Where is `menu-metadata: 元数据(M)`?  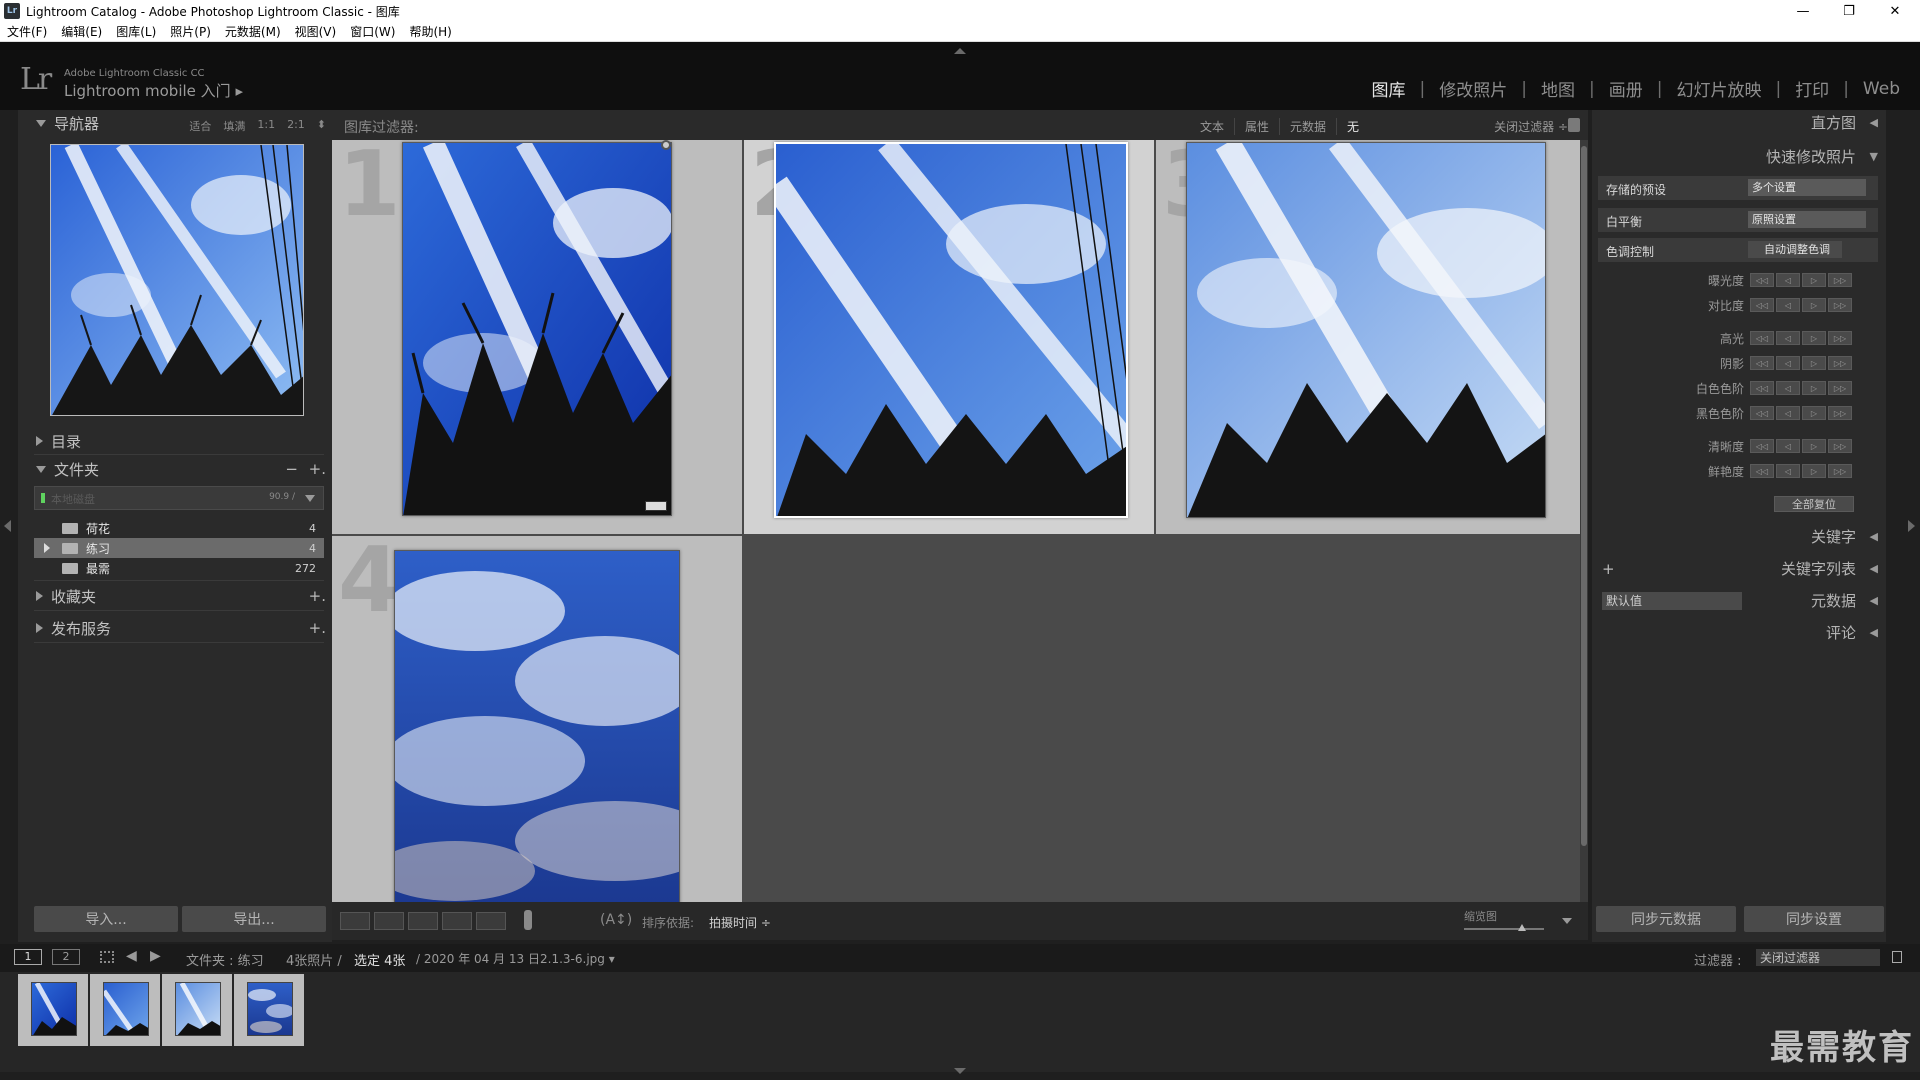
menu-metadata: 元数据(M) is located at coordinates (253, 31).